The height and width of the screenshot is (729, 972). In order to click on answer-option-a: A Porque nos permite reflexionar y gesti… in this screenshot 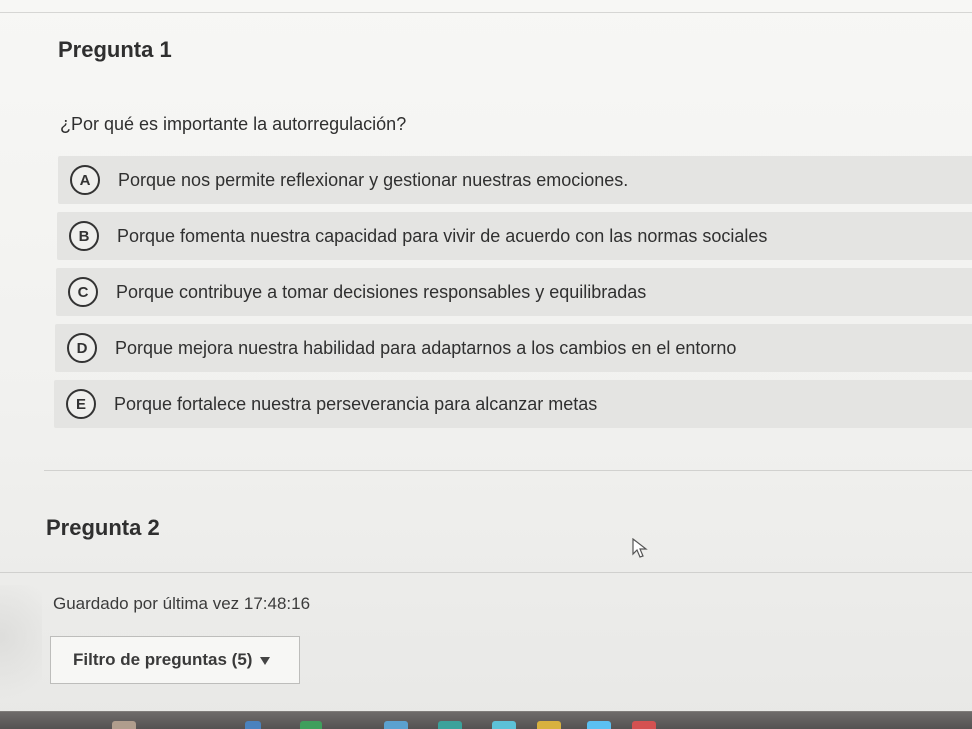, I will do `click(515, 180)`.